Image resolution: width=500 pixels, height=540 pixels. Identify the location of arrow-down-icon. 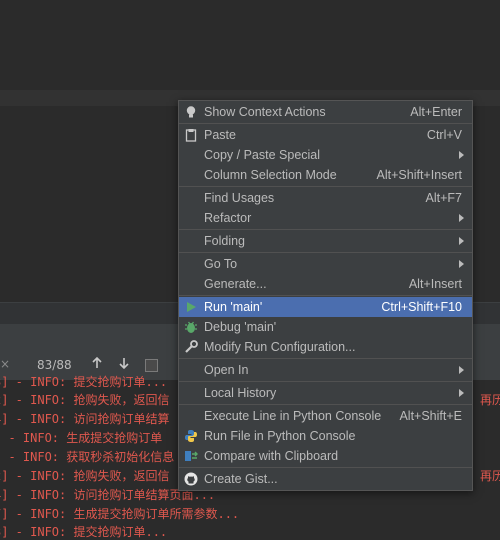
(124, 365).